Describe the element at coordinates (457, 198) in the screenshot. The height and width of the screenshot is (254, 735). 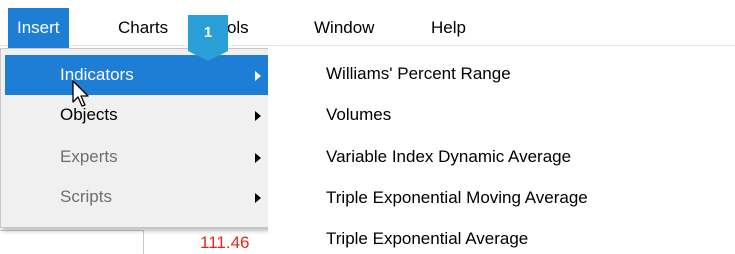
I see `submenu-item: Triple Exponential Moving Average` at that location.